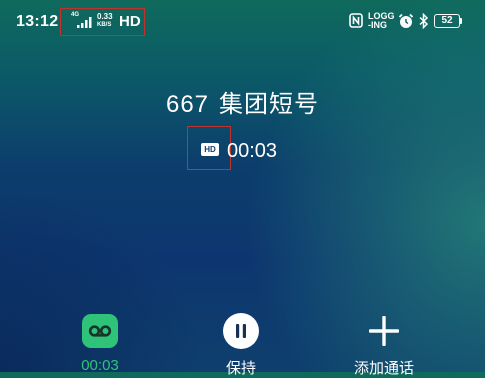  What do you see at coordinates (424, 21) in the screenshot?
I see `bluetooth-icon` at bounding box center [424, 21].